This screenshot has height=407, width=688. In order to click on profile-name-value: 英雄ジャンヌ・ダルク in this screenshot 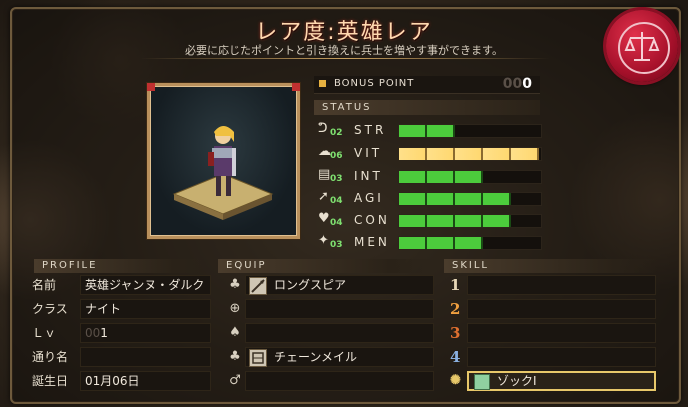, I will do `click(145, 285)`.